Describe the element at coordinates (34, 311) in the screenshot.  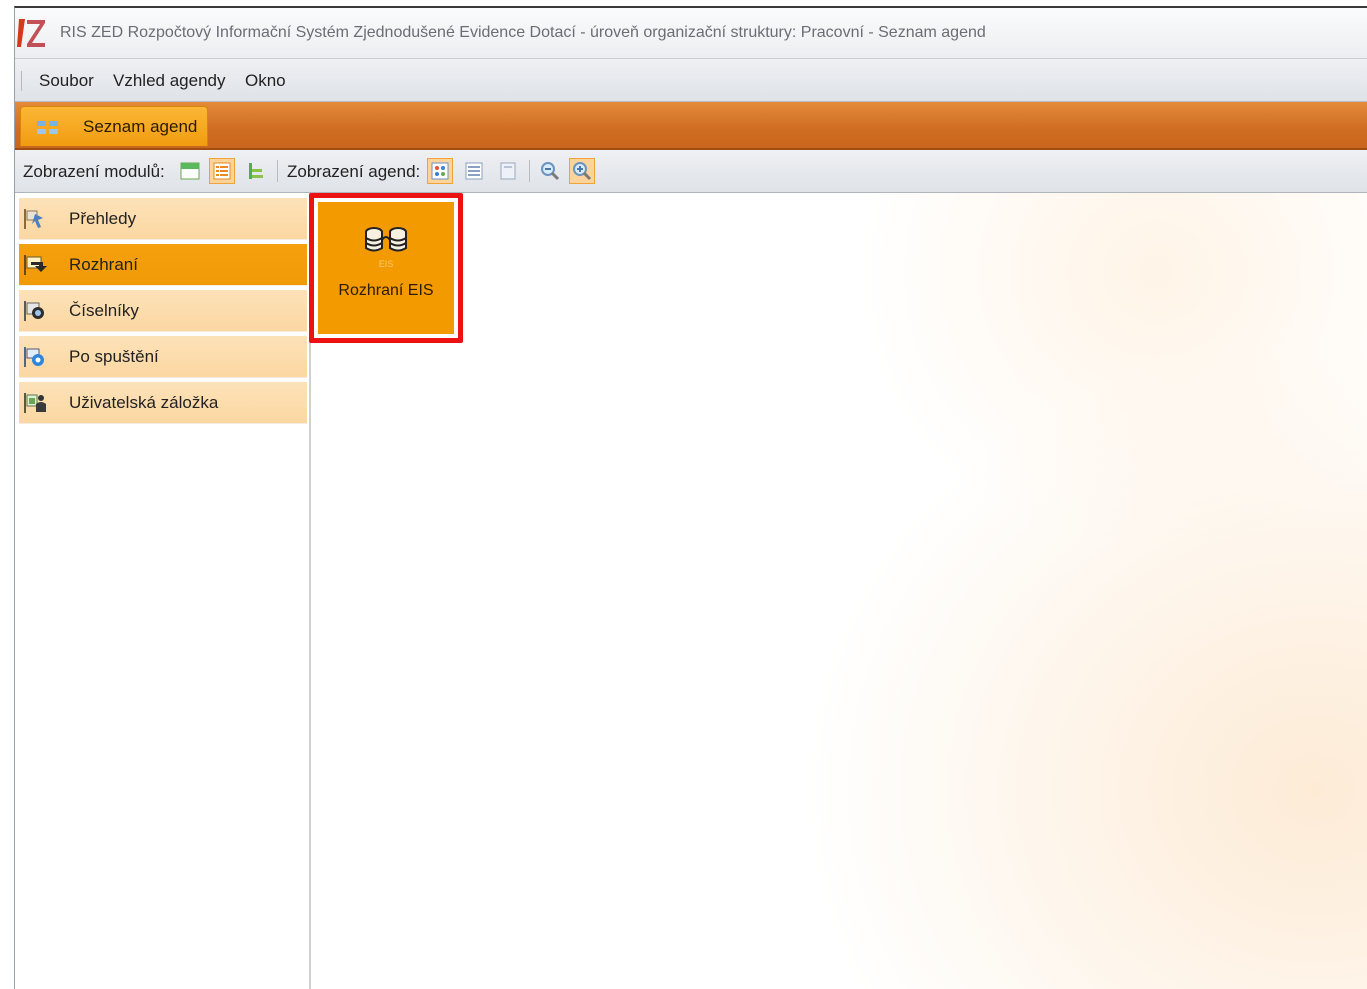
I see `codebook-icon` at that location.